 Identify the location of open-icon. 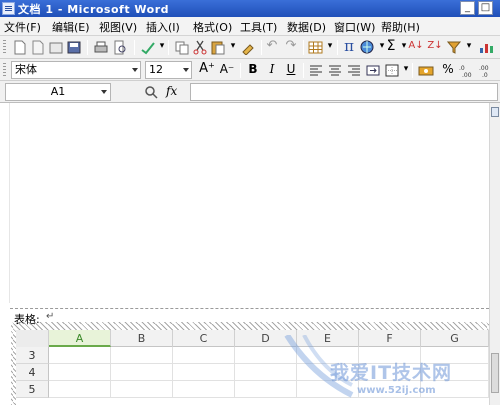
(56, 47).